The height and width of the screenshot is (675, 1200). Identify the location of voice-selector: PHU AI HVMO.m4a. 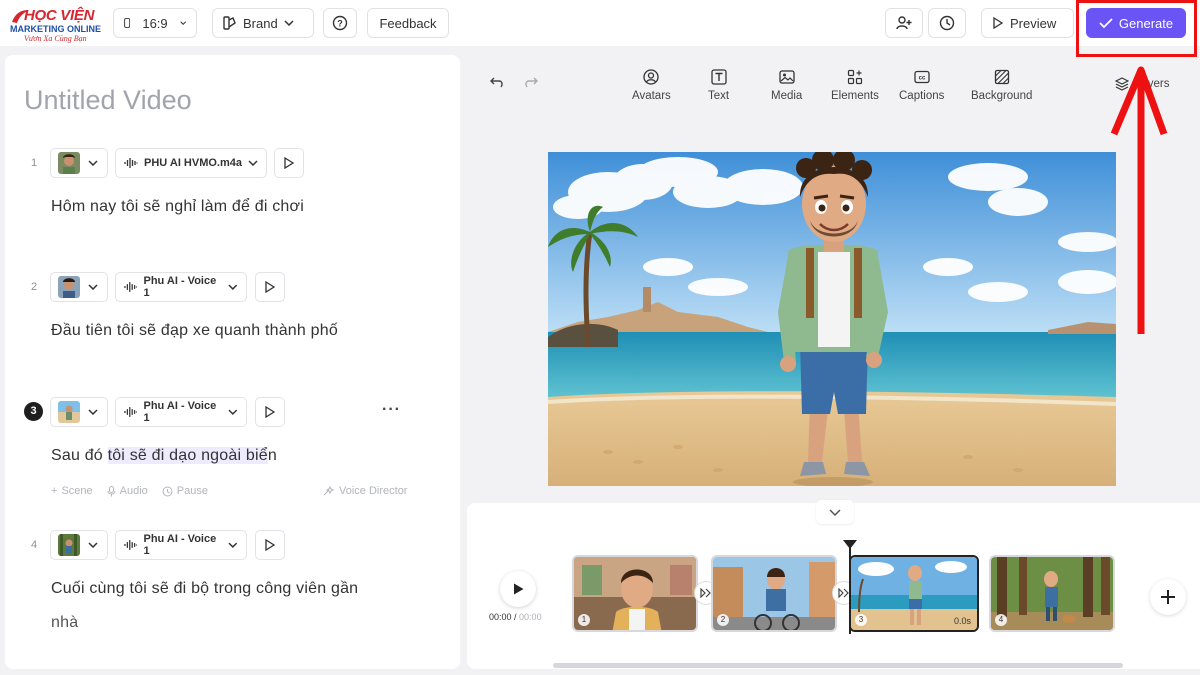
(191, 163).